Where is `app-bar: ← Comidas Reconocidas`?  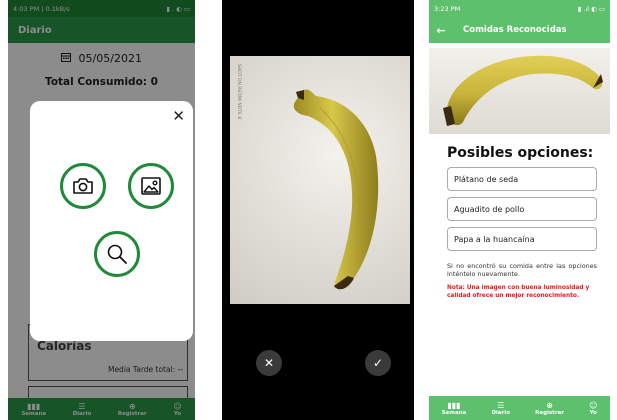
app-bar: ← Comidas Reconocidas is located at coordinates (519, 30).